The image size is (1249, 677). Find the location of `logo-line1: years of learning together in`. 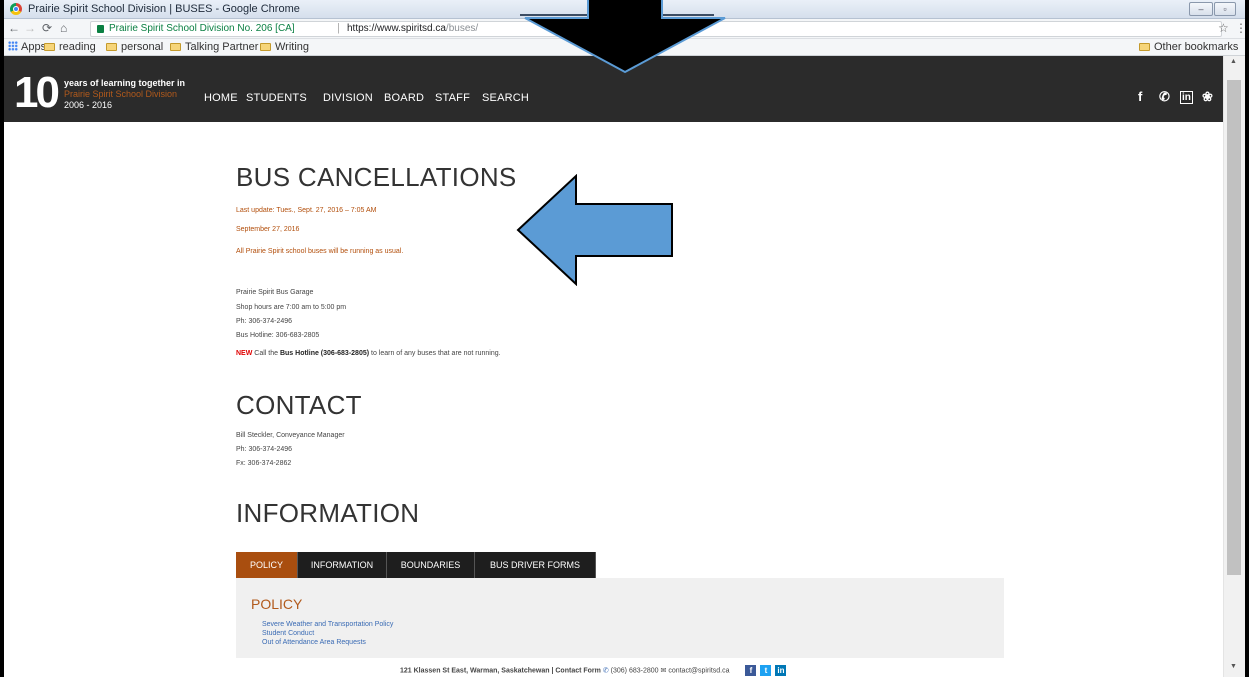

logo-line1: years of learning together in is located at coordinates (125, 83).